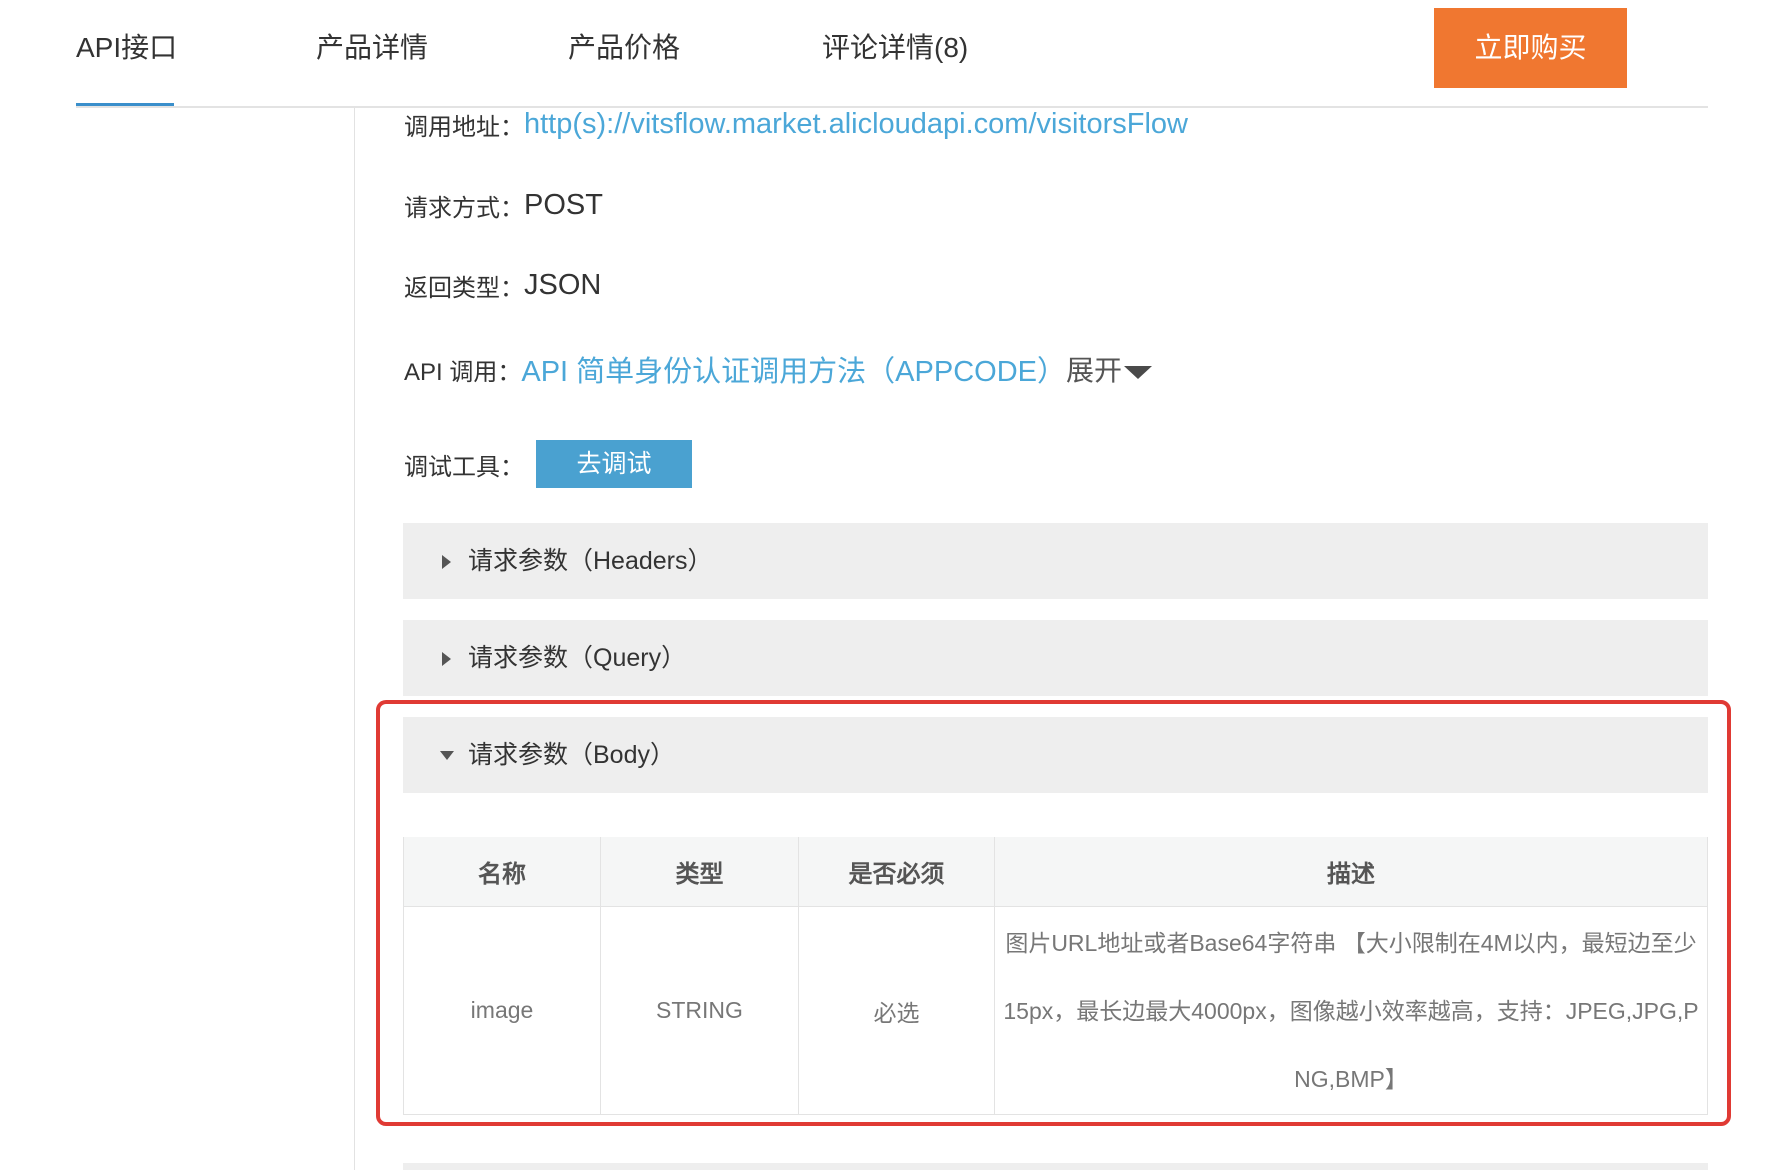  What do you see at coordinates (1055, 561) in the screenshot?
I see `panel-headers: 请求参数（Headers）` at bounding box center [1055, 561].